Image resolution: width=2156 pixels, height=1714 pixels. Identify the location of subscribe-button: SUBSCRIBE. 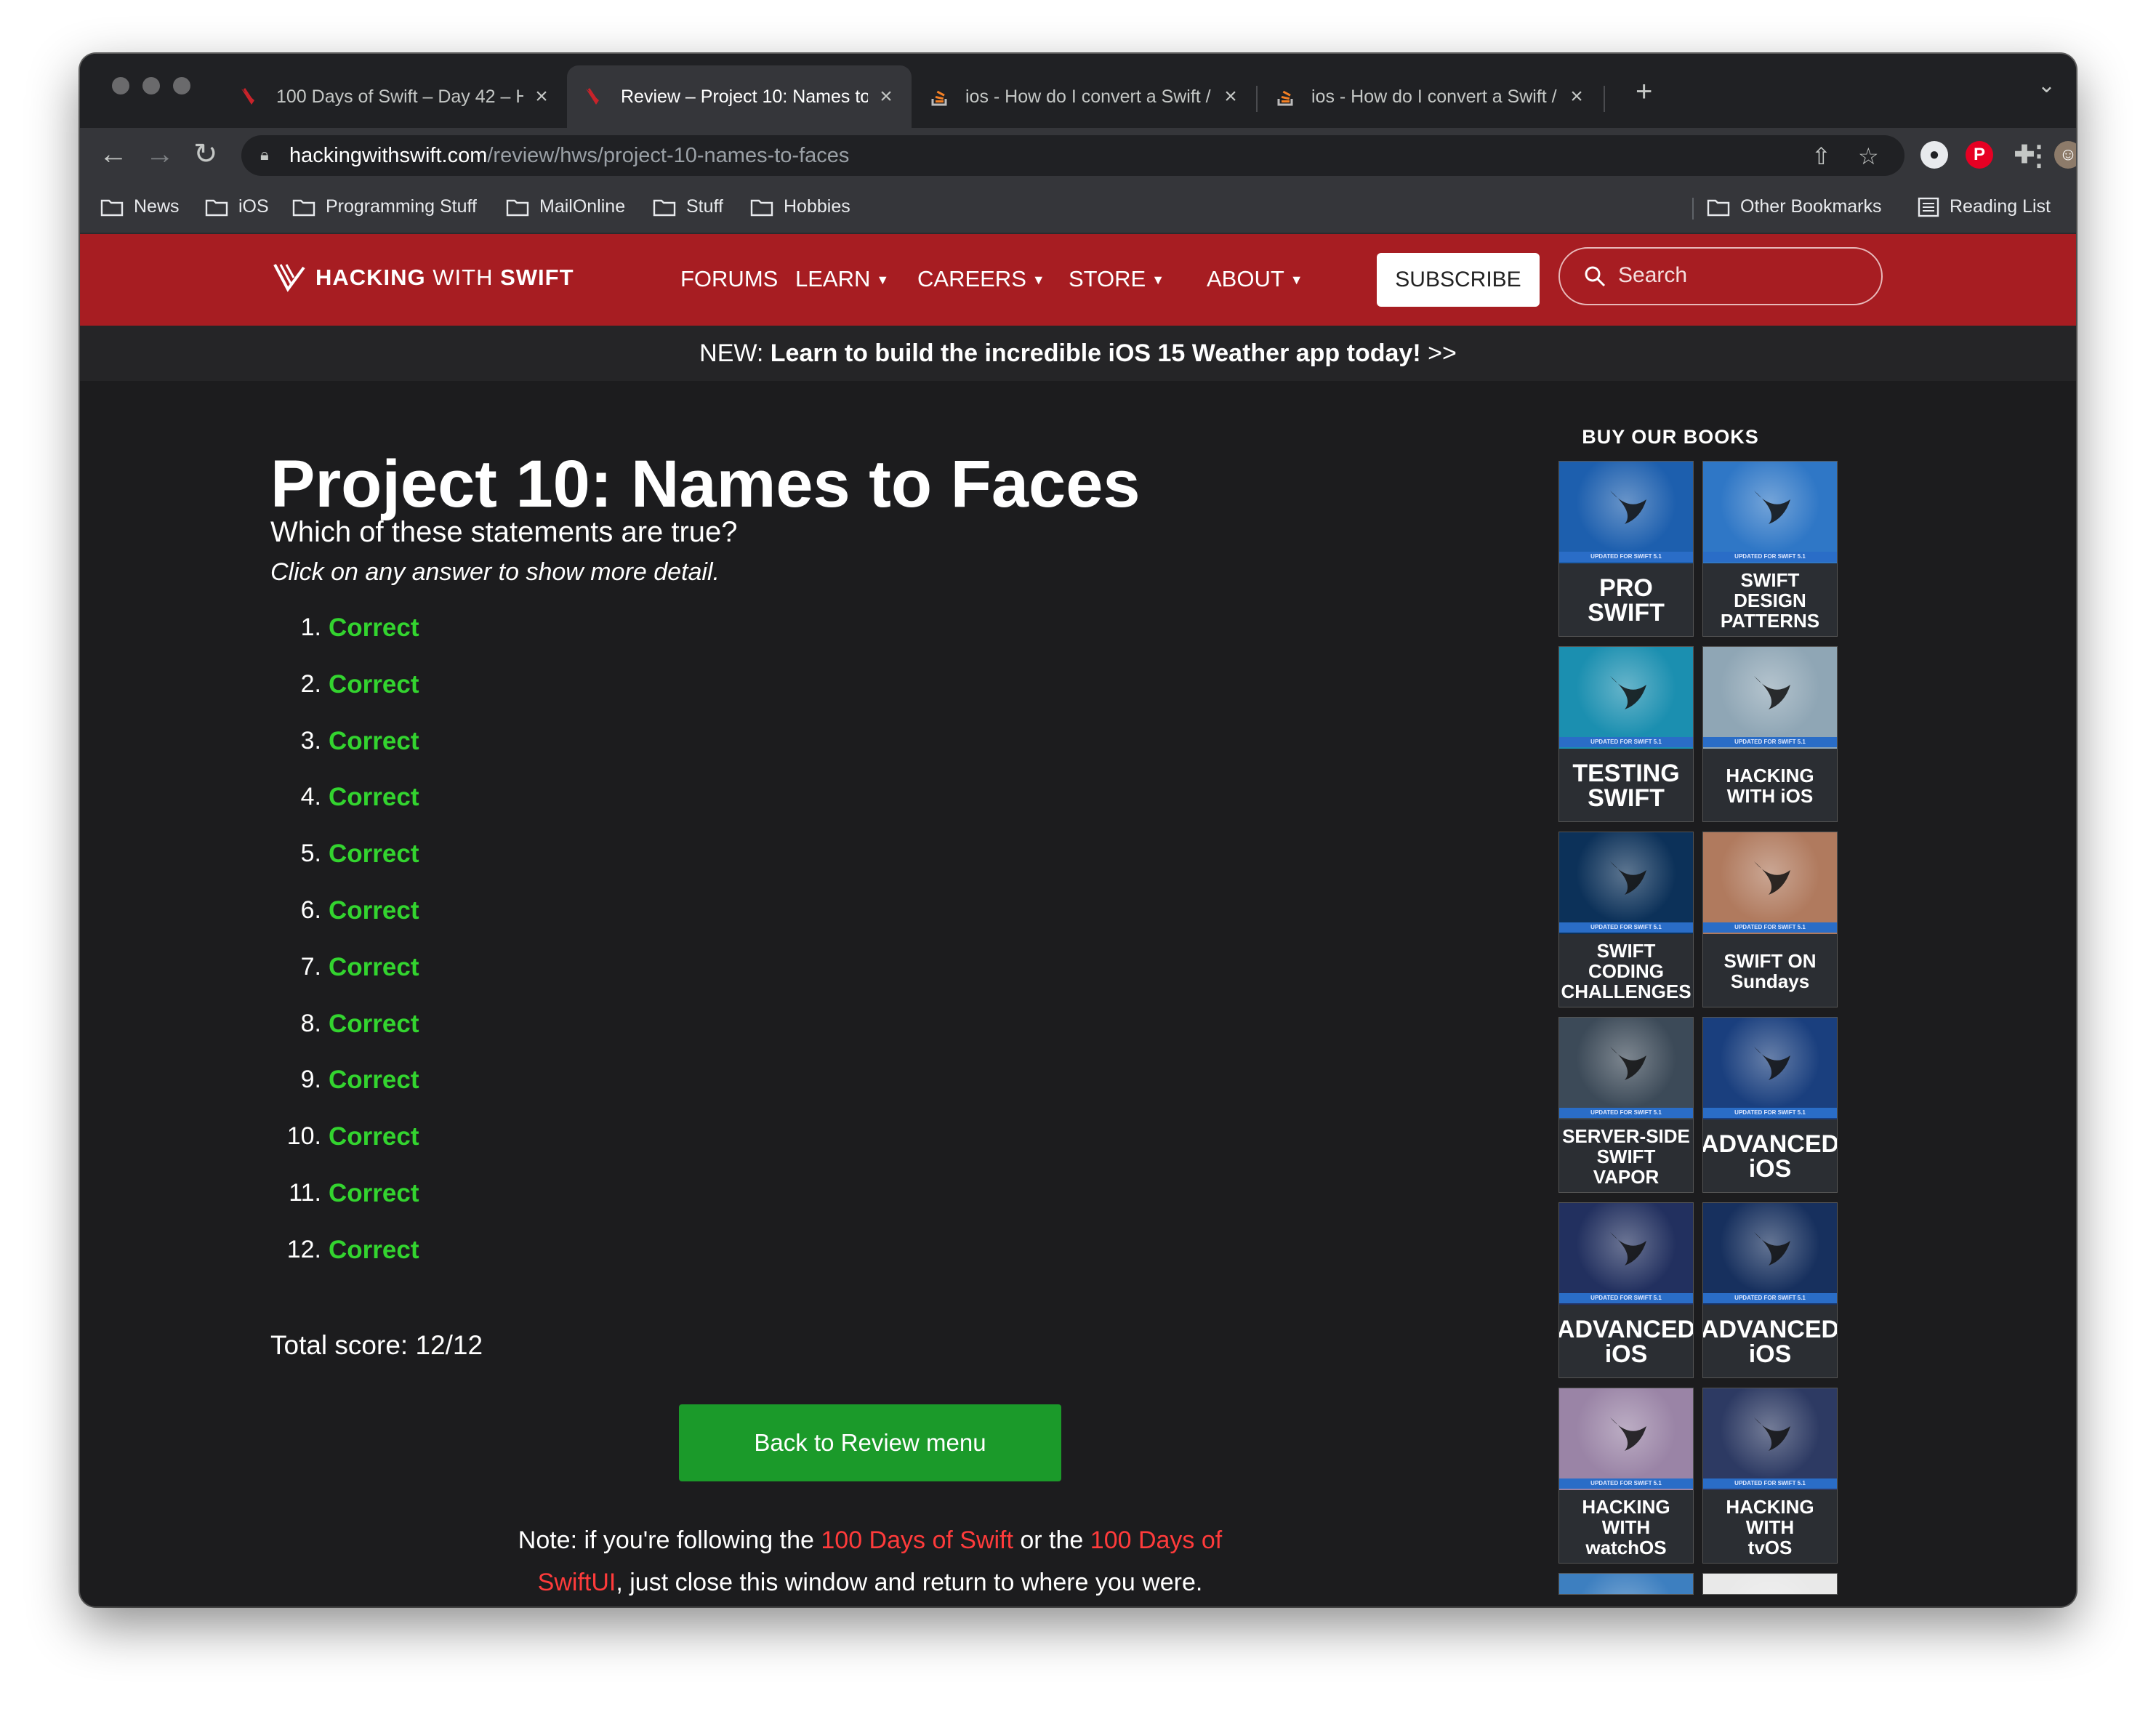
(1458, 280).